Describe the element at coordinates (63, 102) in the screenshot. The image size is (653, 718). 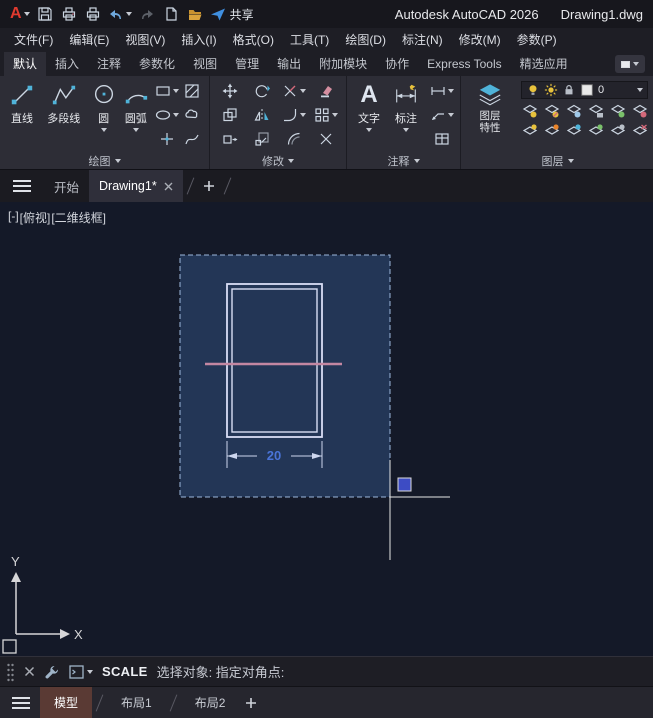
I see `polyline-tool: 多段线` at that location.